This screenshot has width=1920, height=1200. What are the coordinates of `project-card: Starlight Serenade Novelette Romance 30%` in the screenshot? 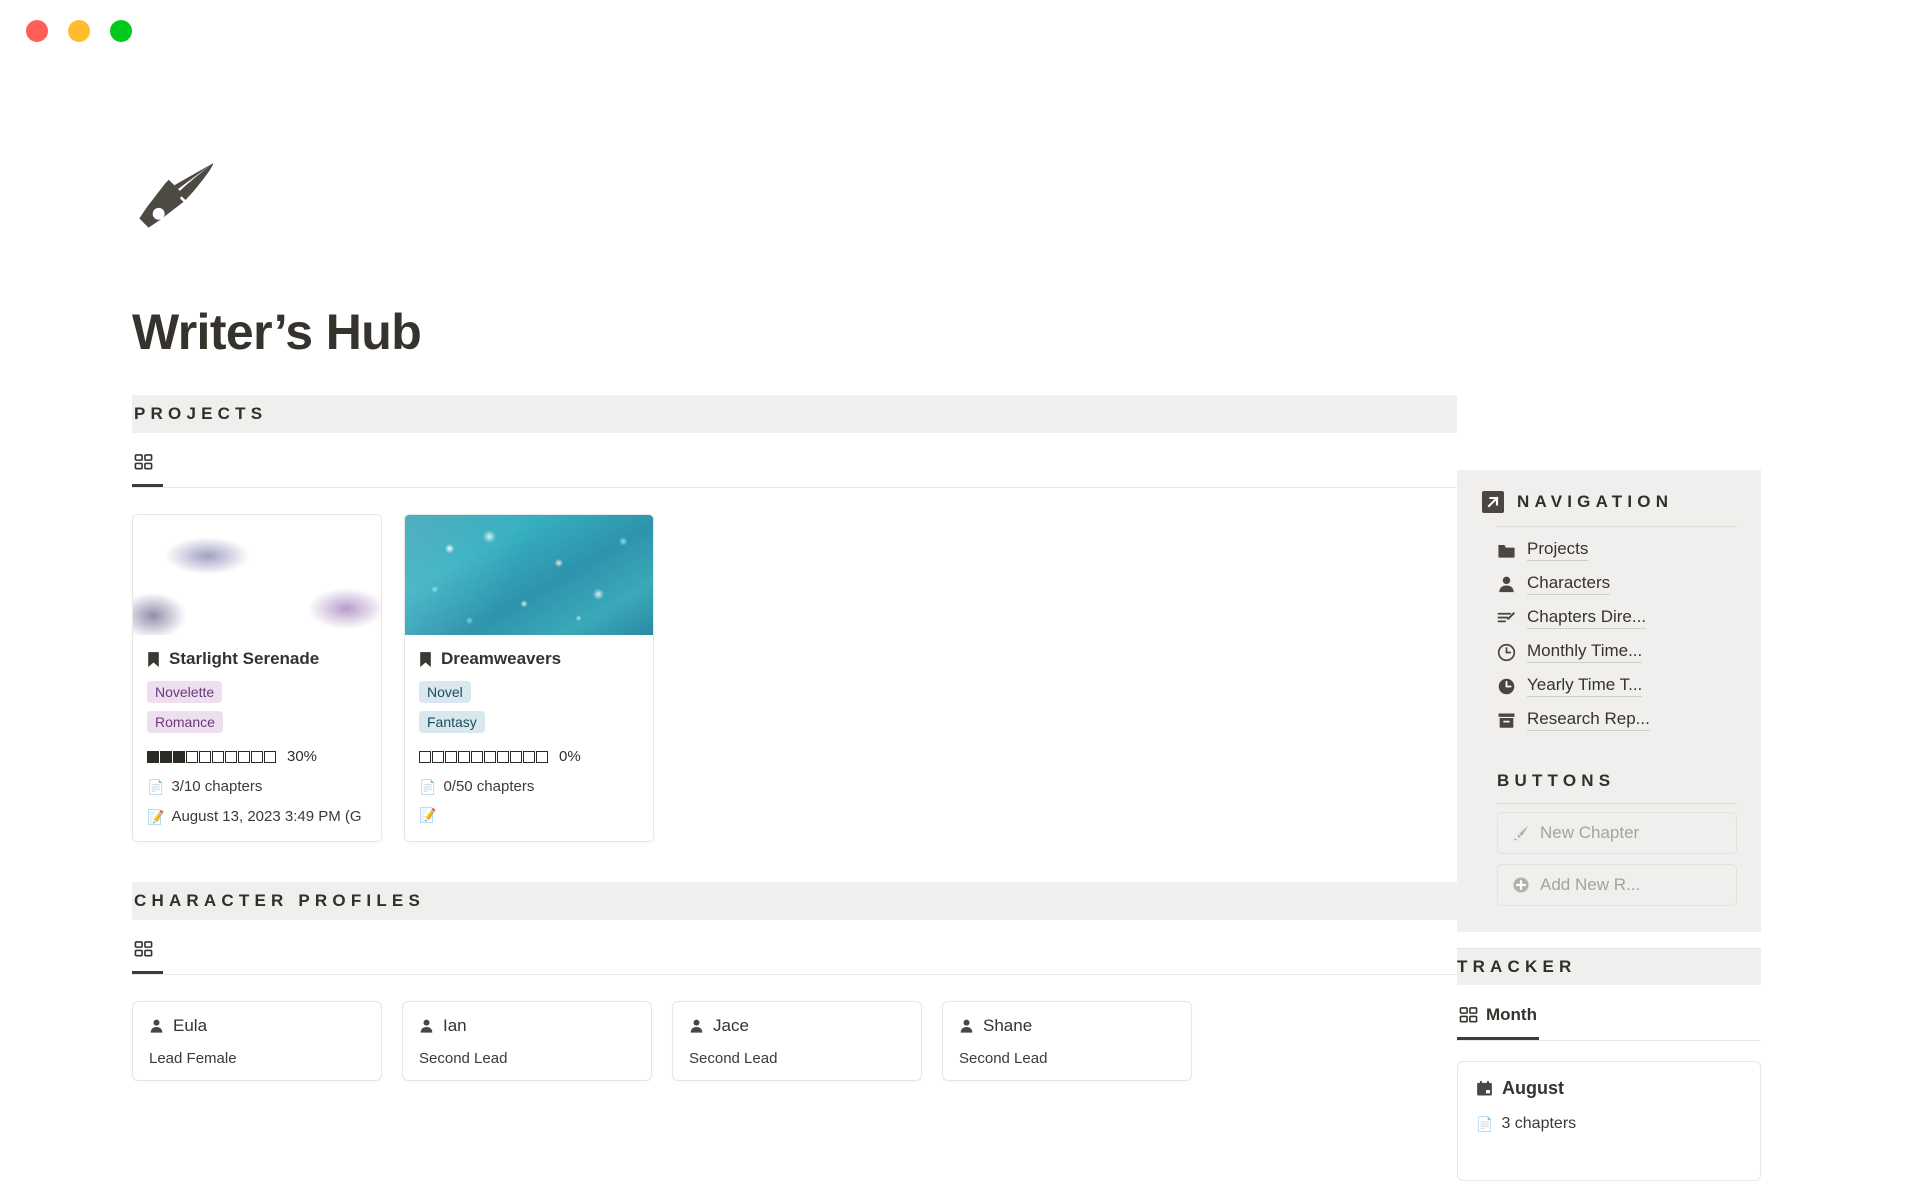 It's located at (257, 678).